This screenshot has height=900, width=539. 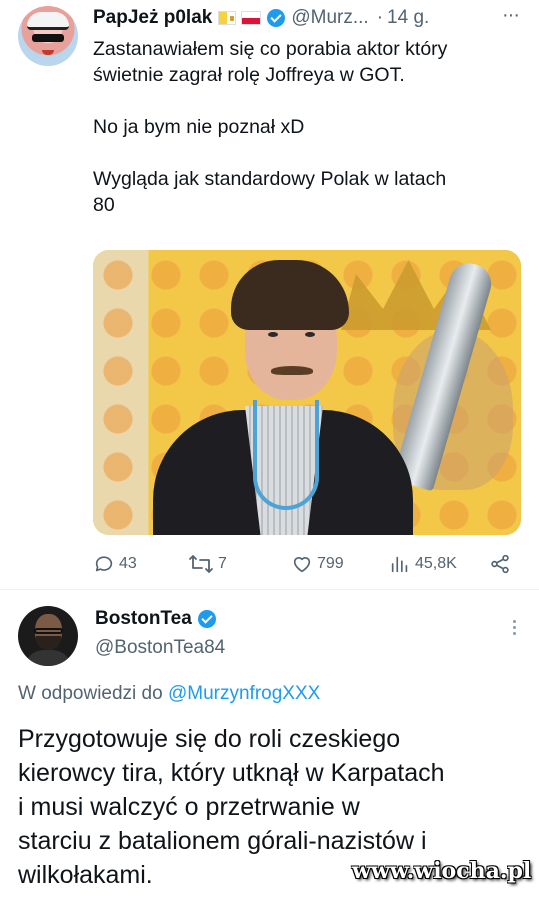 What do you see at coordinates (302, 565) in the screenshot?
I see `like-icon` at bounding box center [302, 565].